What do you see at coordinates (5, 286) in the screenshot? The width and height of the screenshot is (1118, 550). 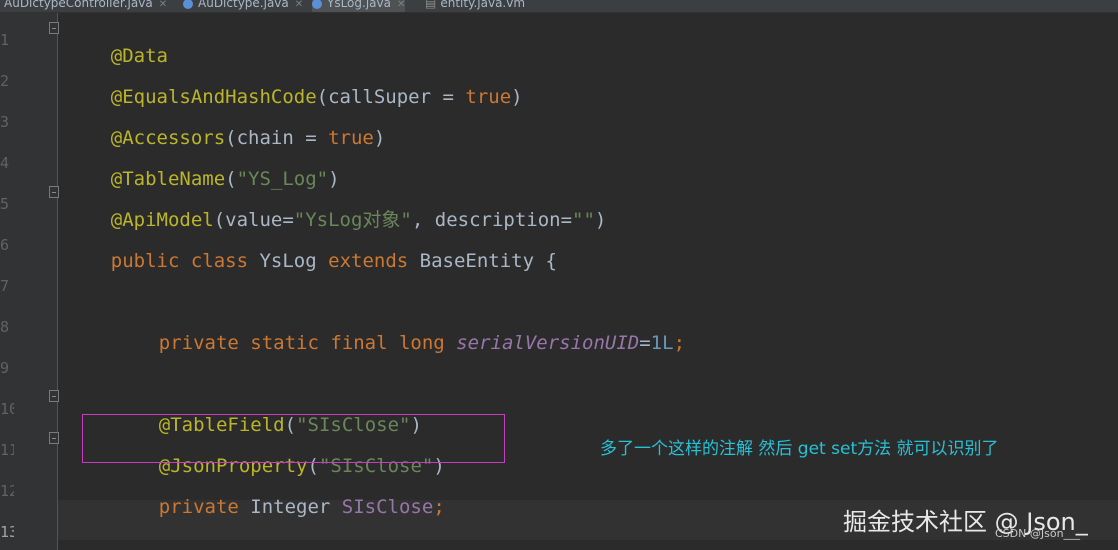 I see `line-number: 7` at bounding box center [5, 286].